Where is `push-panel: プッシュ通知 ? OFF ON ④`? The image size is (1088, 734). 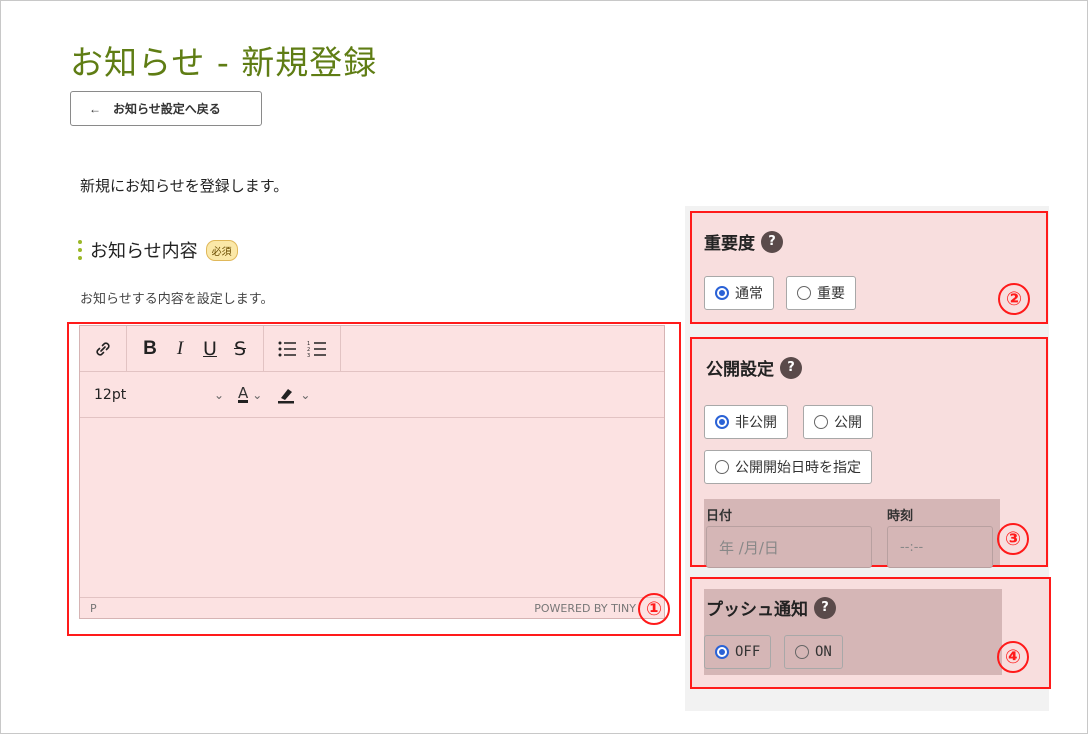 push-panel: プッシュ通知 ? OFF ON ④ is located at coordinates (870, 633).